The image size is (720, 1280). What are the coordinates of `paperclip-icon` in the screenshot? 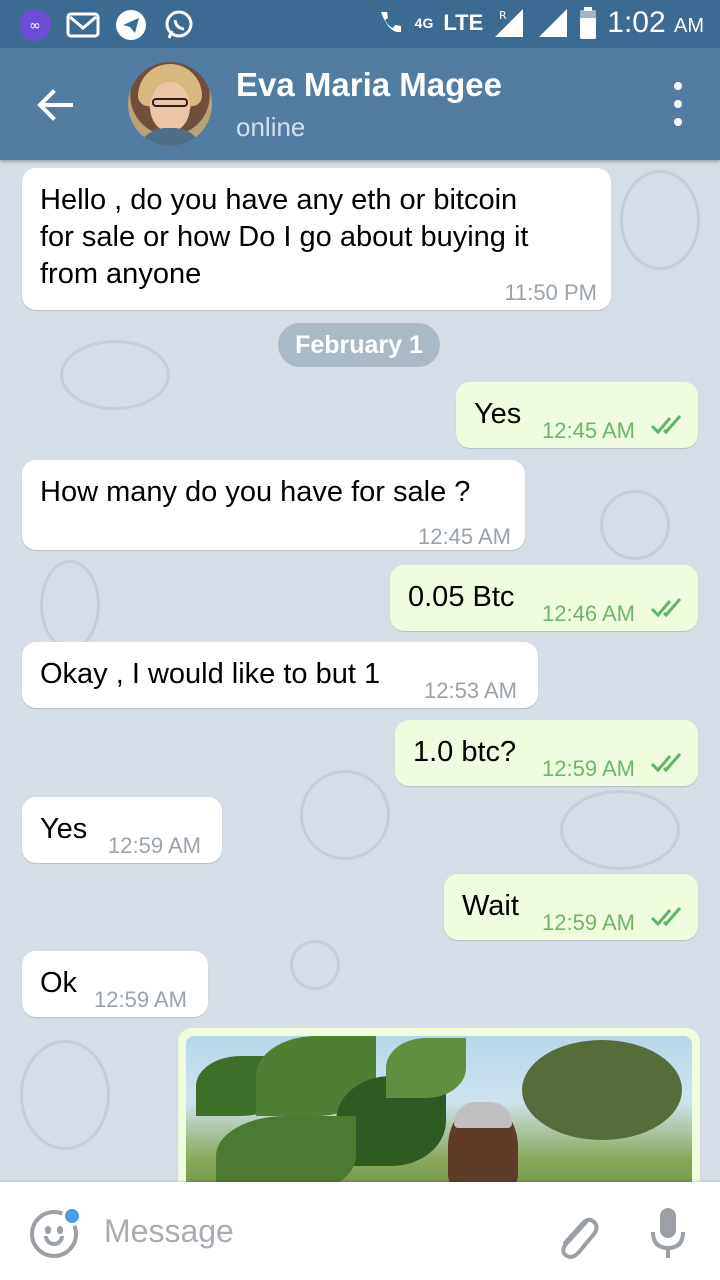 It's located at (576, 1234).